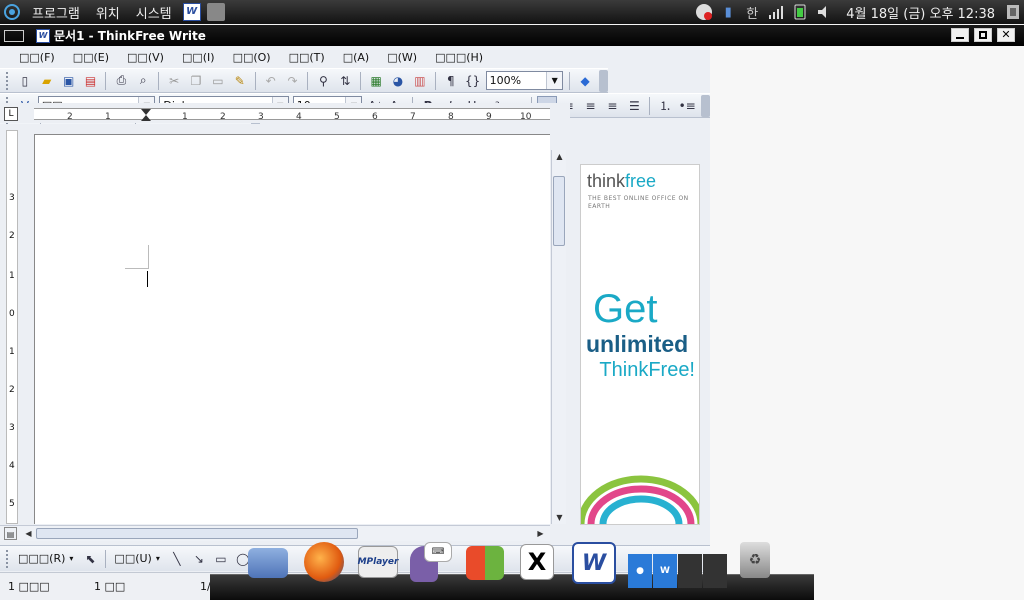 The height and width of the screenshot is (600, 1024). I want to click on battery-icon, so click(800, 12).